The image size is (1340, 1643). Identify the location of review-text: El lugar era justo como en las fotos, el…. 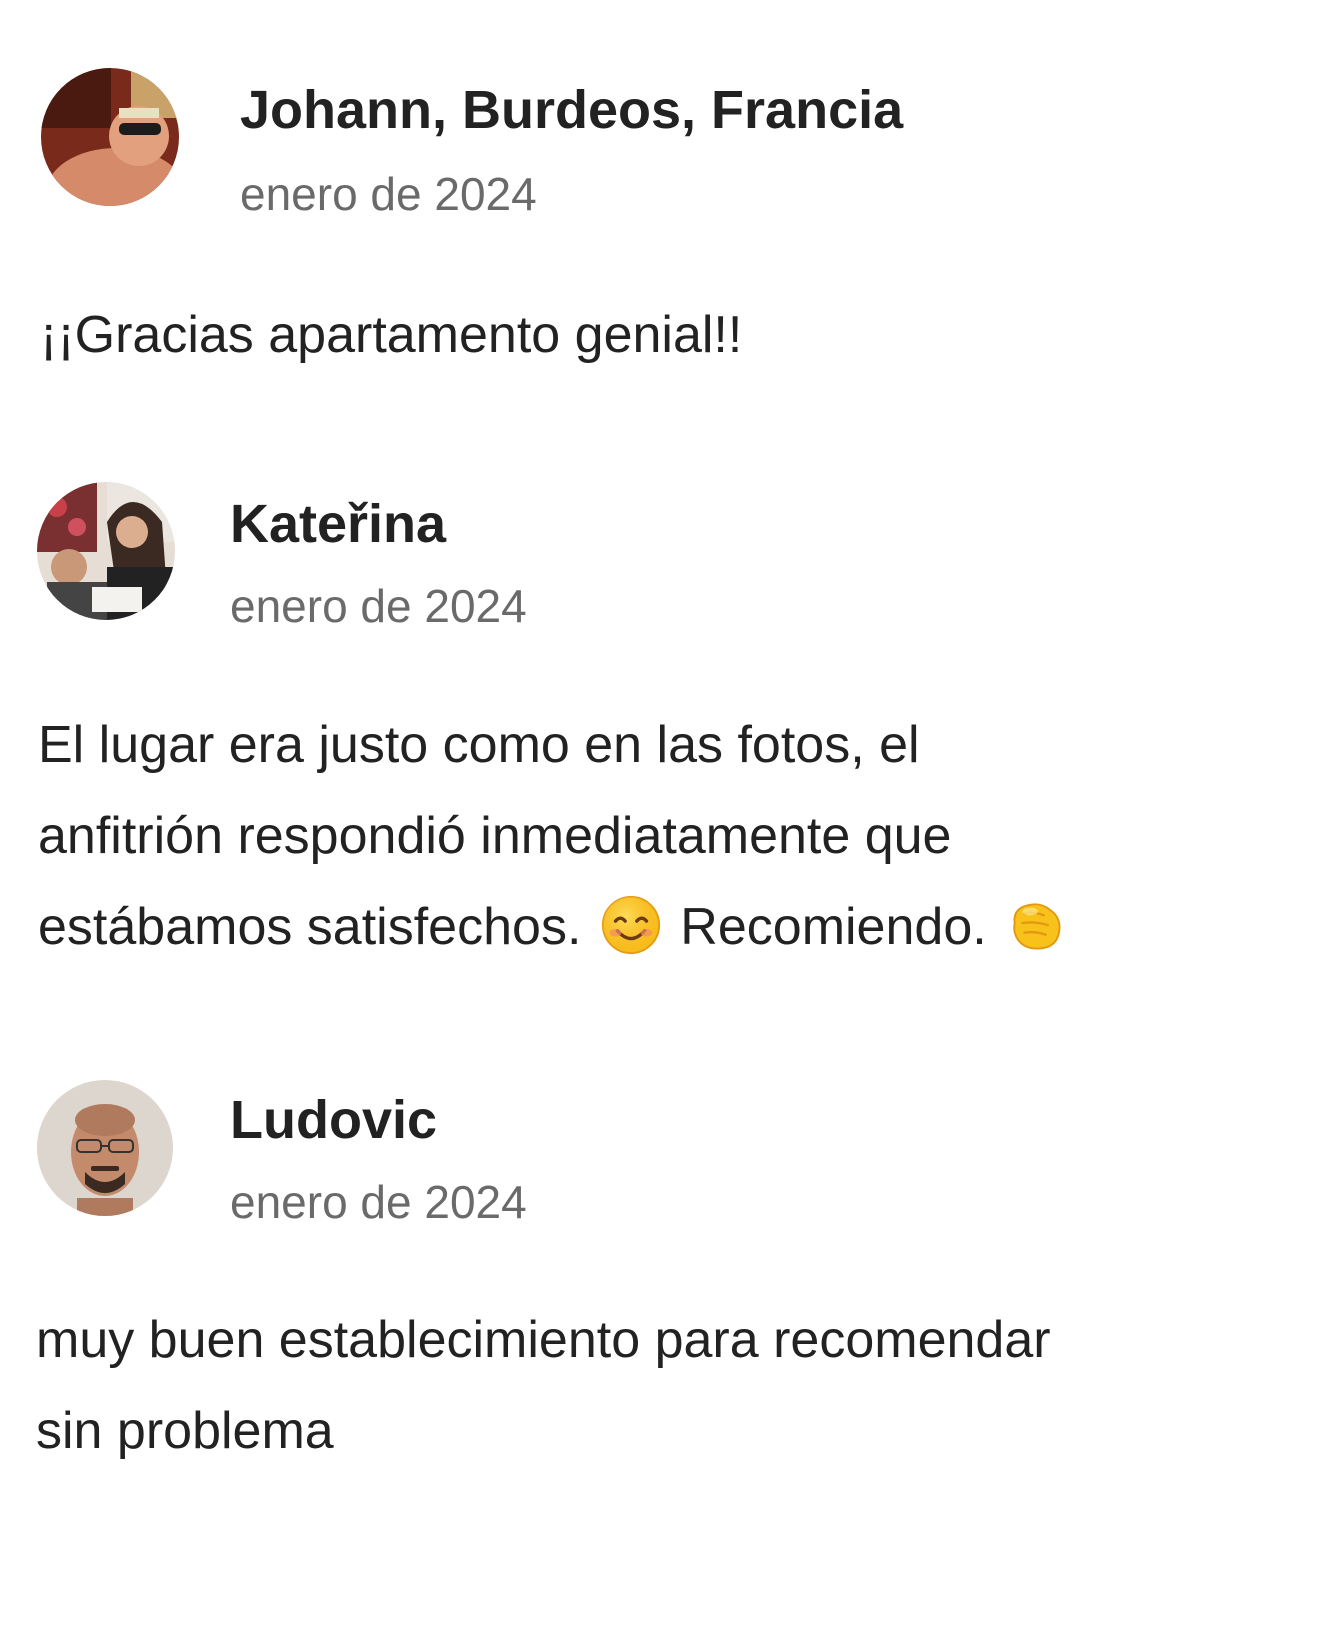
(554, 836).